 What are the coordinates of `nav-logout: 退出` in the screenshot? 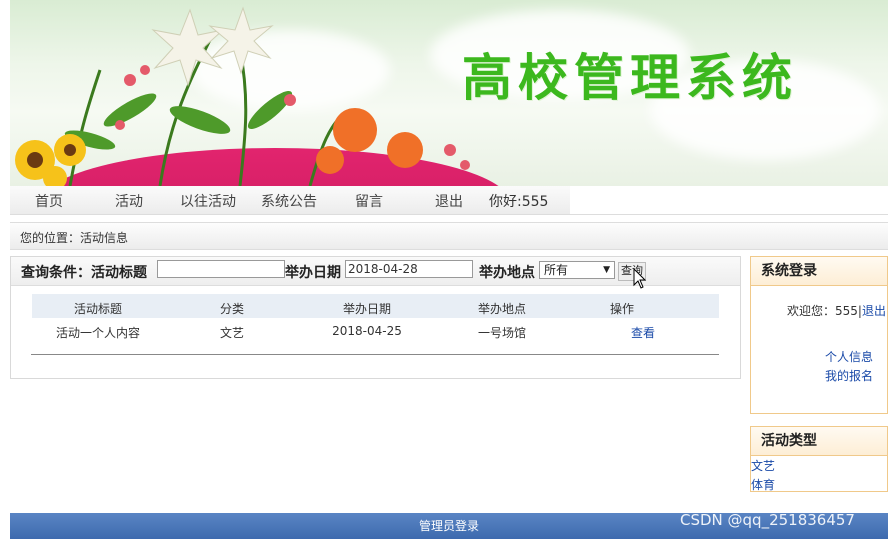 It's located at (449, 201).